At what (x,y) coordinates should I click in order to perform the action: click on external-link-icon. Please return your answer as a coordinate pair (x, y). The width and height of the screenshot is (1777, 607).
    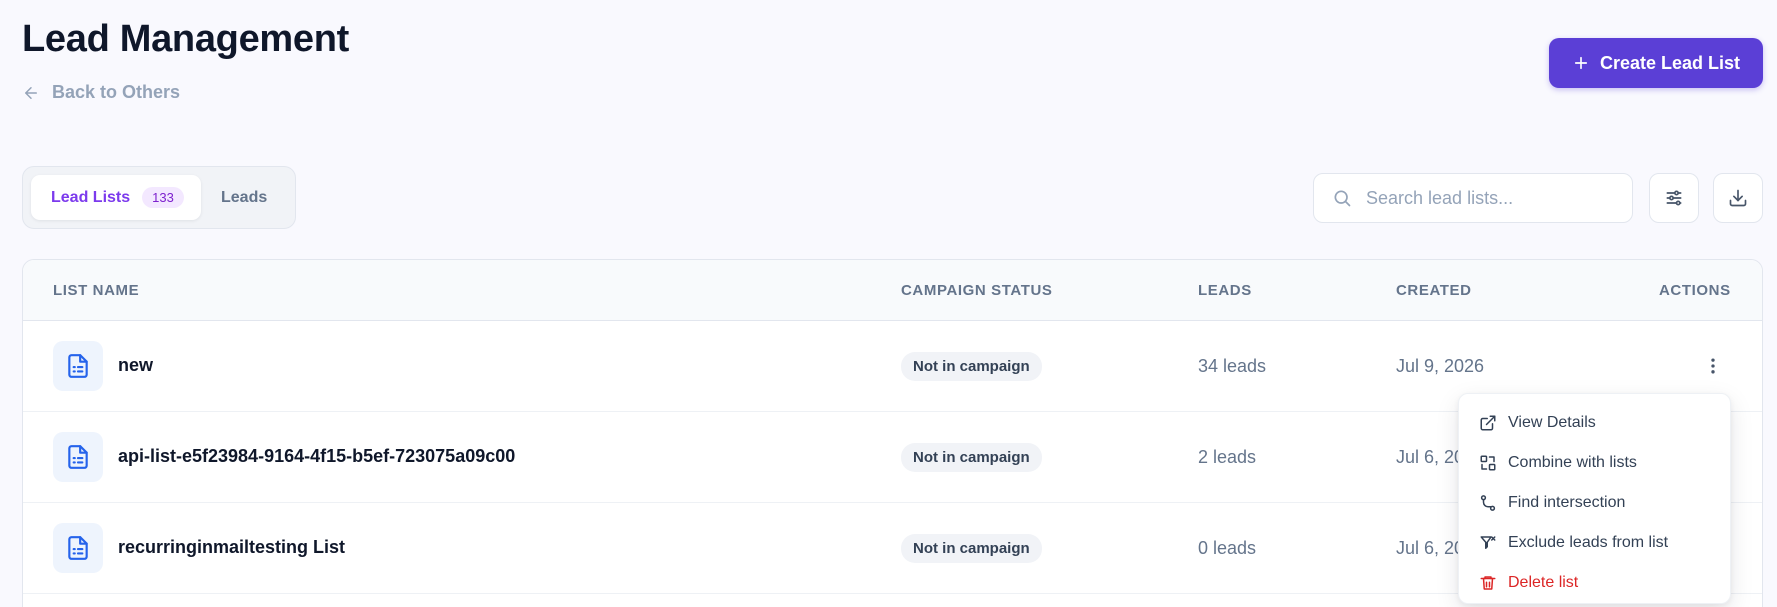
    Looking at the image, I should click on (1488, 423).